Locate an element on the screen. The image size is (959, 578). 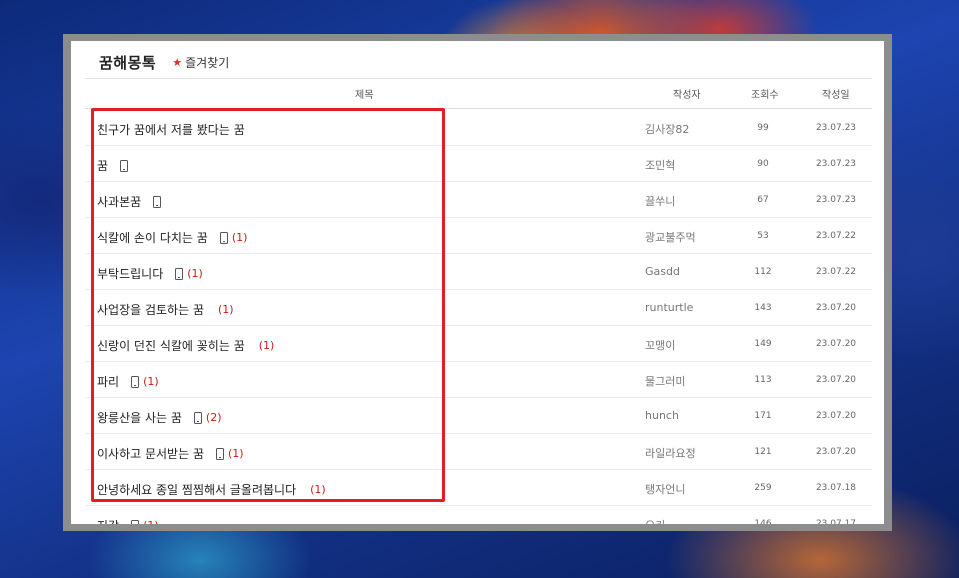
post-row: 사업장을 검토하는 꿈 (1) runturtle 143 23.07.20 is located at coordinates (478, 307).